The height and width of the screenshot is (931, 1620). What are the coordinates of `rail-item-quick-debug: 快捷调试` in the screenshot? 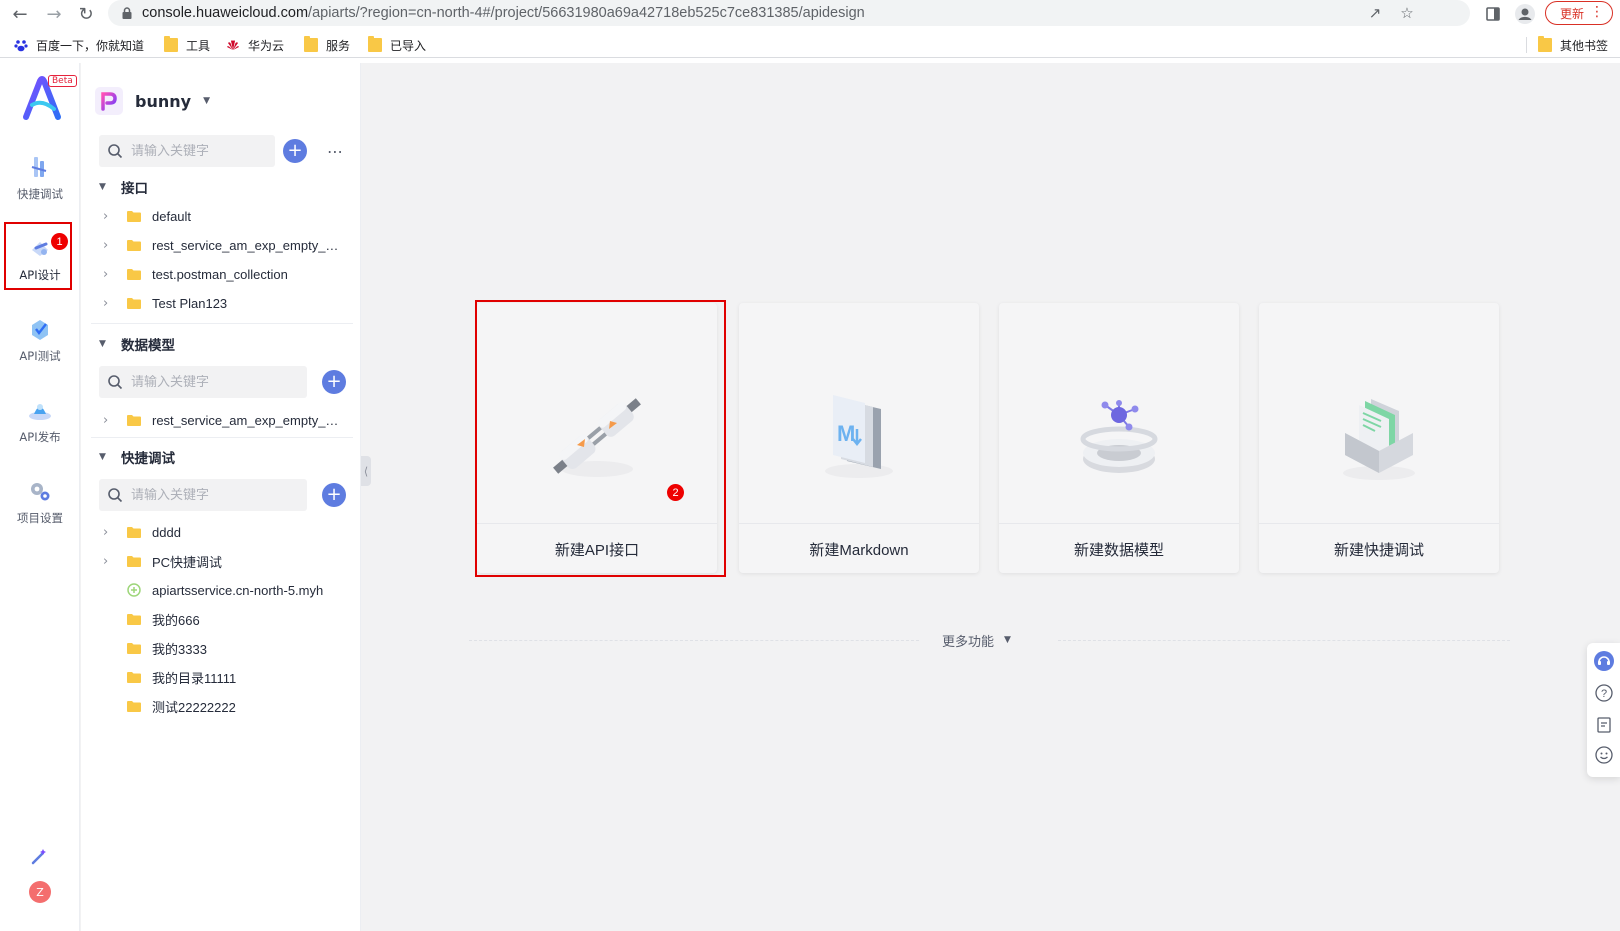 It's located at (40, 178).